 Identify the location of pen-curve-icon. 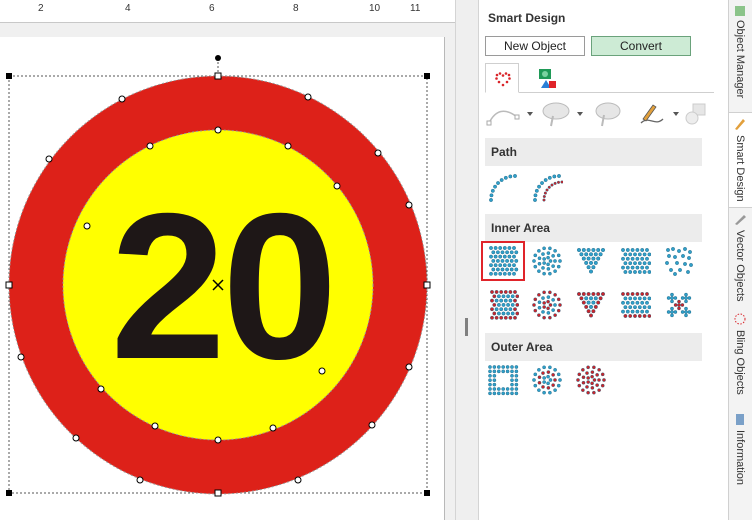
(652, 114).